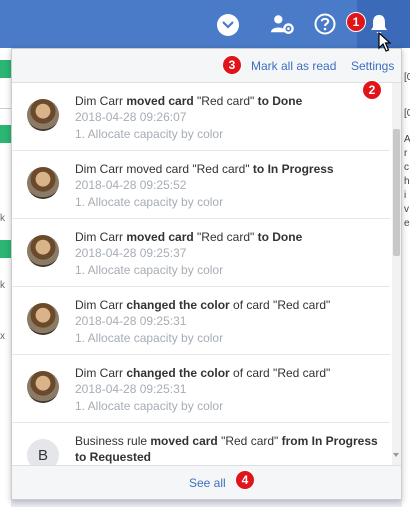 Image resolution: width=410 pixels, height=507 pixels. Describe the element at coordinates (406, 153) in the screenshot. I see `bg-text: r` at that location.